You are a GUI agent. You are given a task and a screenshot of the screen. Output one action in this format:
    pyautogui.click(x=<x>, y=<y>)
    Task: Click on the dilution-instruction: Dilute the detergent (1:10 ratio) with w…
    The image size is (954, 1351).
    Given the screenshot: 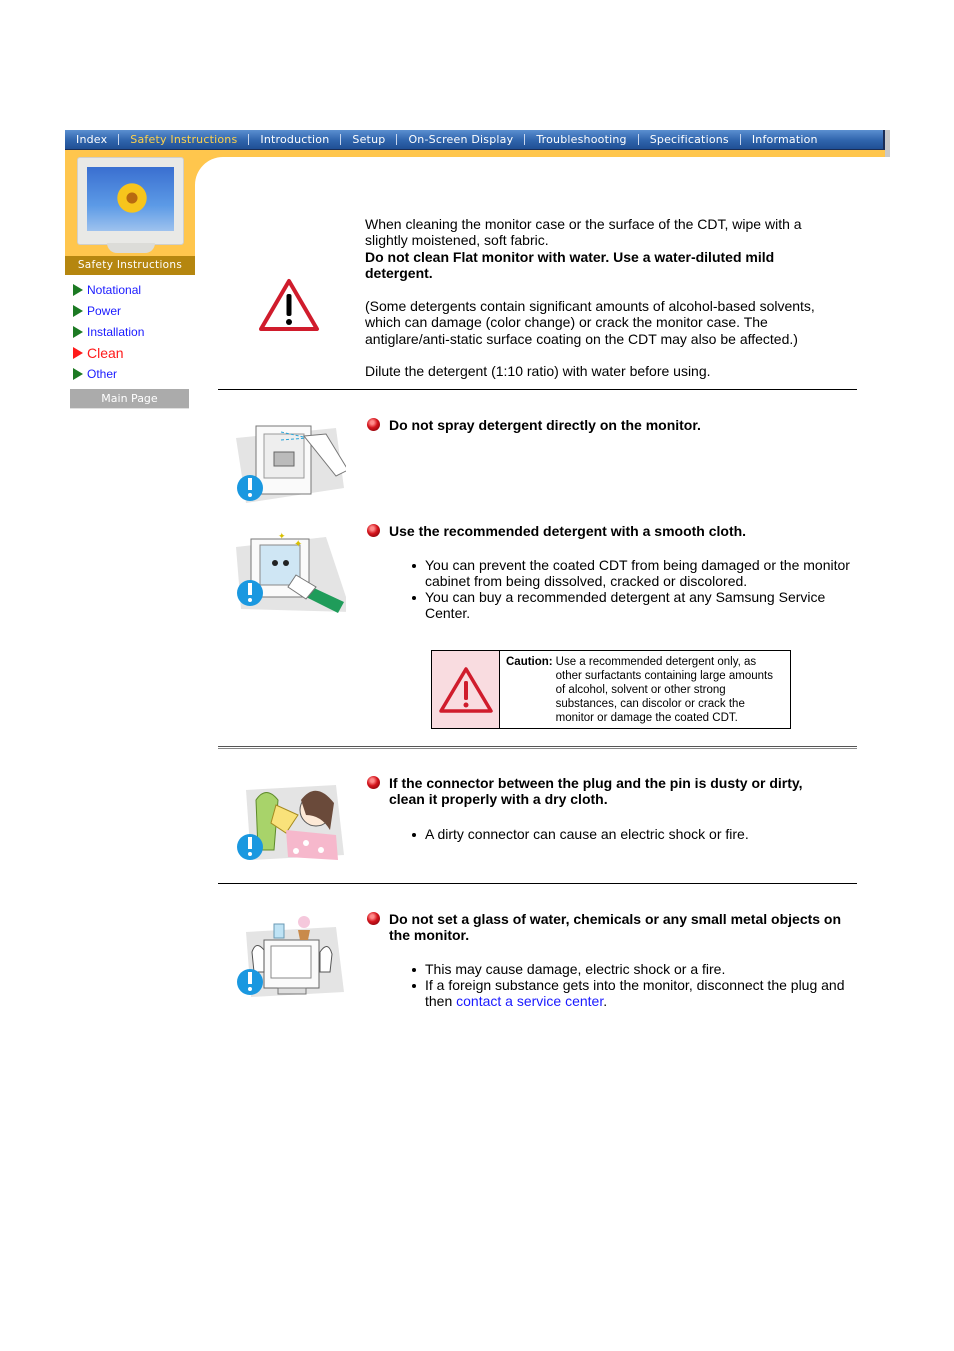 What is the action you would take?
    pyautogui.click(x=538, y=371)
    